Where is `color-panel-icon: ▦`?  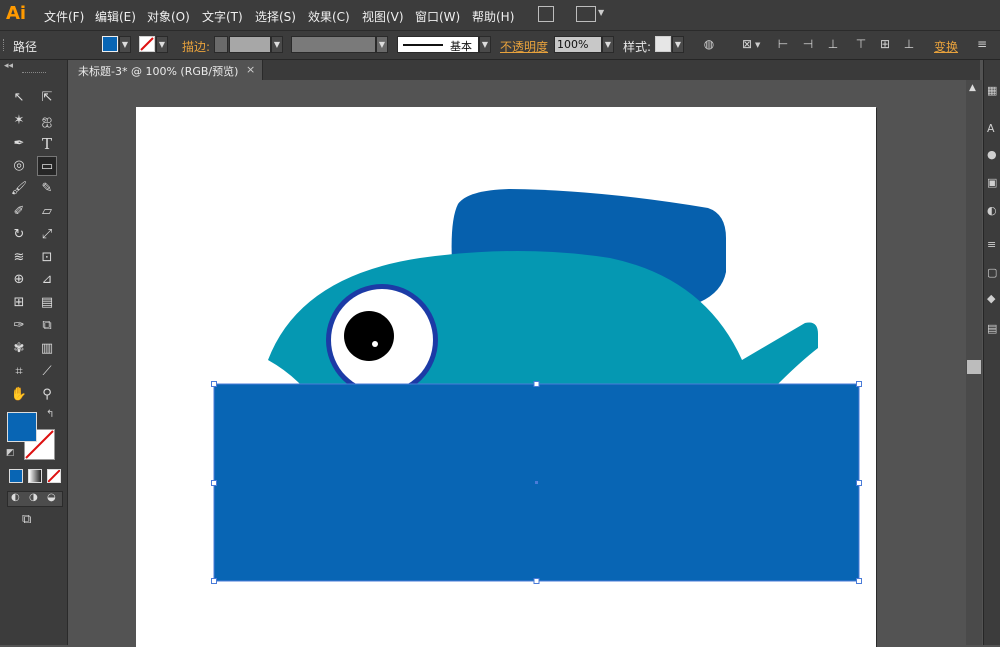 color-panel-icon: ▦ is located at coordinates (992, 90).